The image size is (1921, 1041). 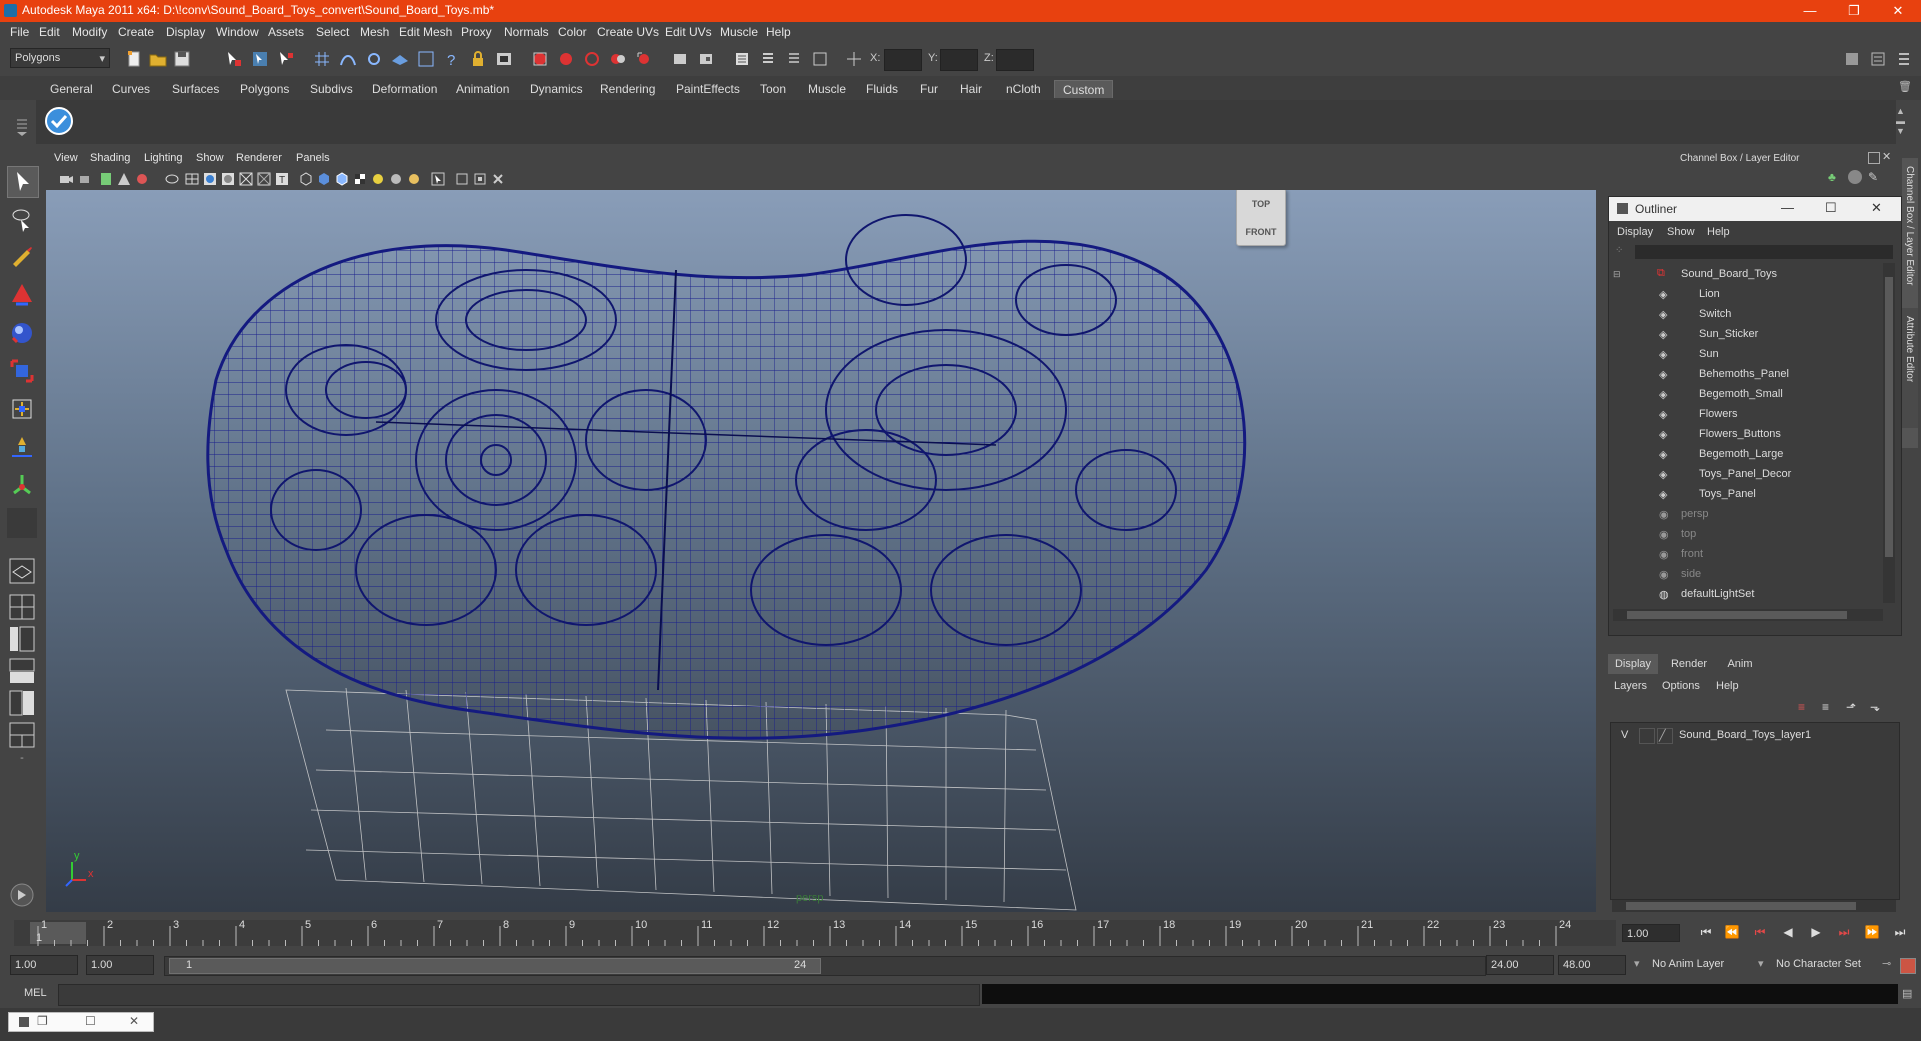 I want to click on outliner-filter-input, so click(x=1764, y=252).